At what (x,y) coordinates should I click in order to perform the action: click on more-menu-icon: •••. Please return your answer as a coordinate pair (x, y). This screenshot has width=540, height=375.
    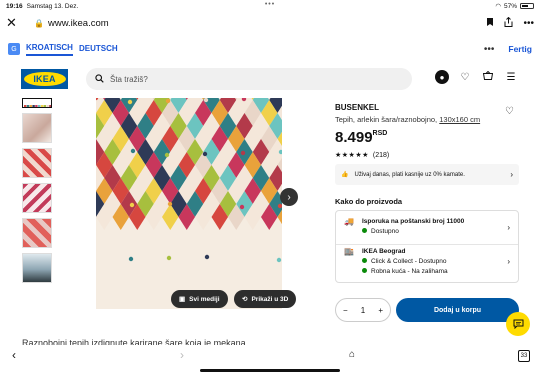
    Looking at the image, I should click on (528, 23).